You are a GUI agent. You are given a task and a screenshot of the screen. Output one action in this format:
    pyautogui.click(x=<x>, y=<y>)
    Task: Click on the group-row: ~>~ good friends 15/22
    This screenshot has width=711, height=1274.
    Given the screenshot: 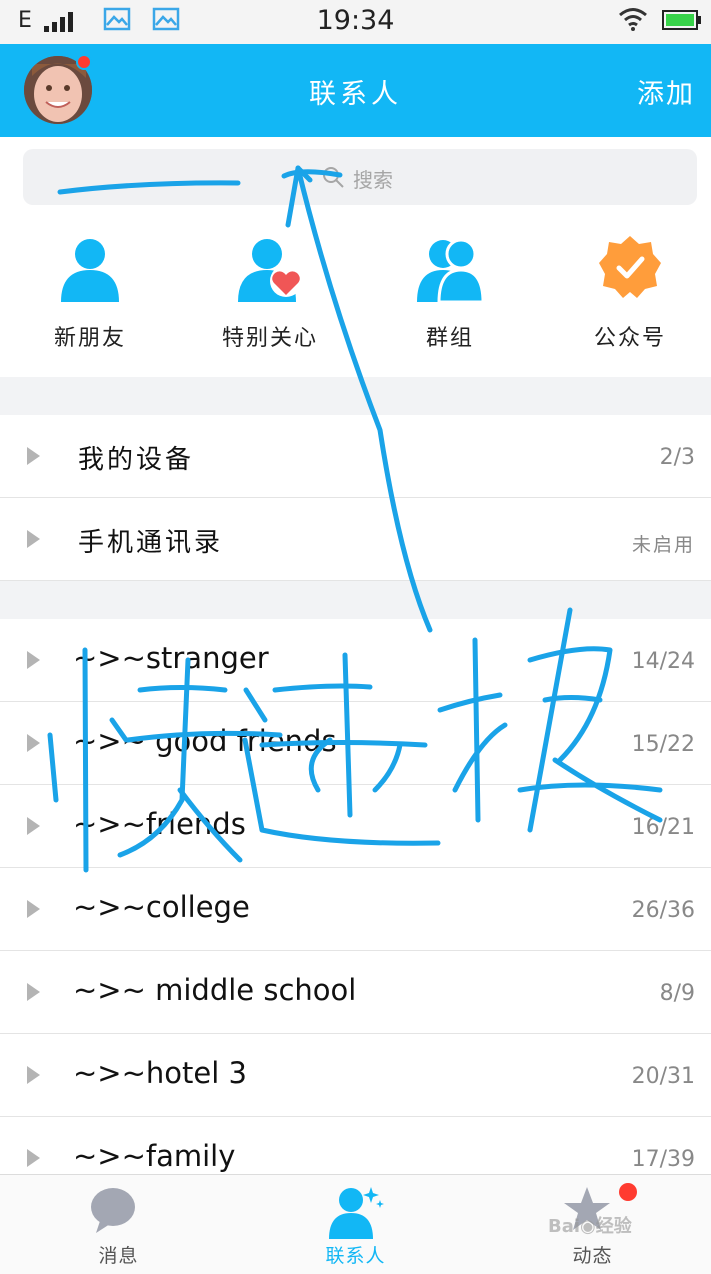 What is the action you would take?
    pyautogui.click(x=355, y=743)
    